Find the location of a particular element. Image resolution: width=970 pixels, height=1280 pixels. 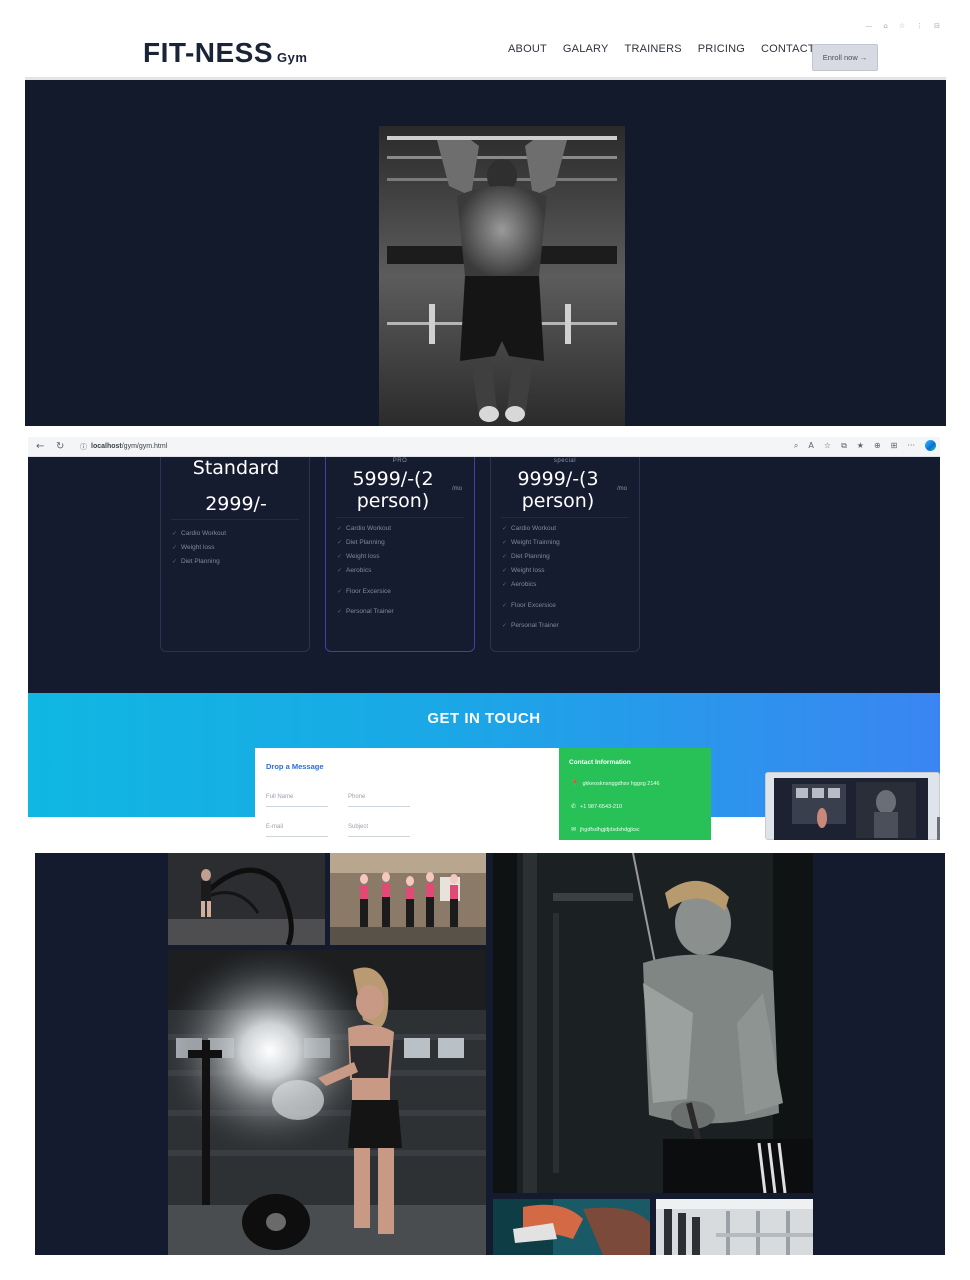

full-name-field: Full Name is located at coordinates (297, 798).